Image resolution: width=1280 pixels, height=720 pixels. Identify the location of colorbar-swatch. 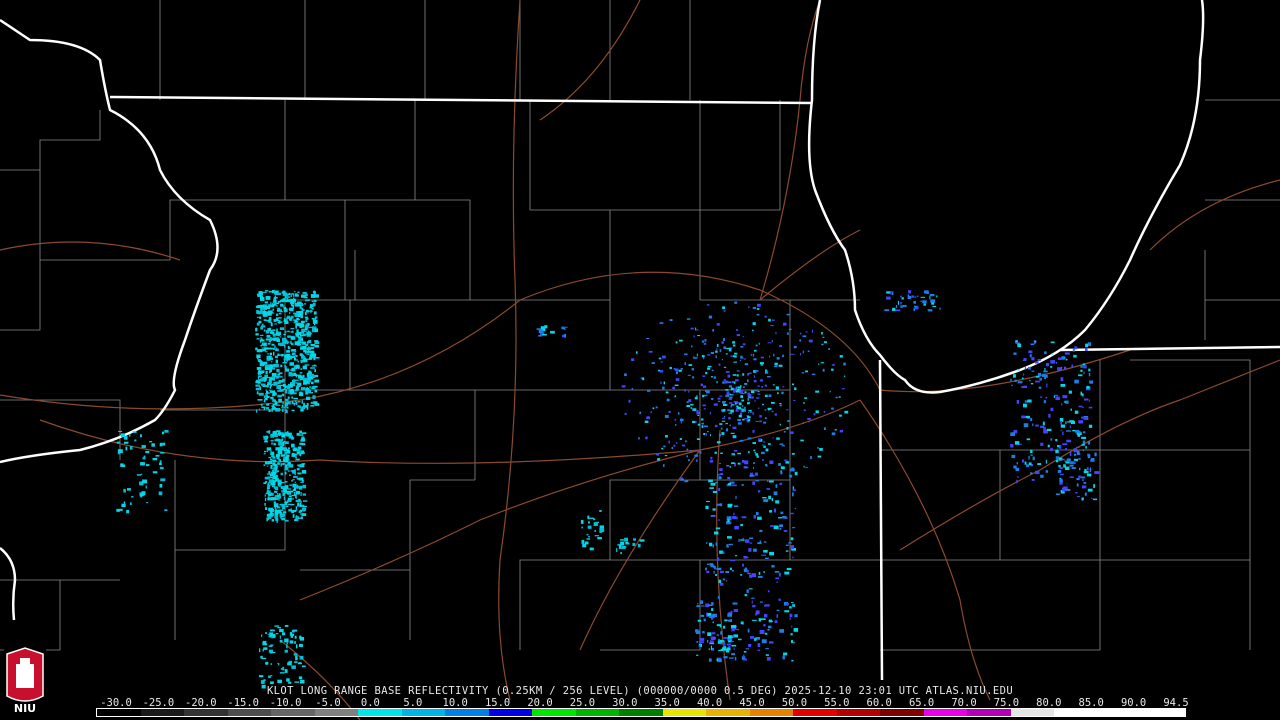
(1163, 712).